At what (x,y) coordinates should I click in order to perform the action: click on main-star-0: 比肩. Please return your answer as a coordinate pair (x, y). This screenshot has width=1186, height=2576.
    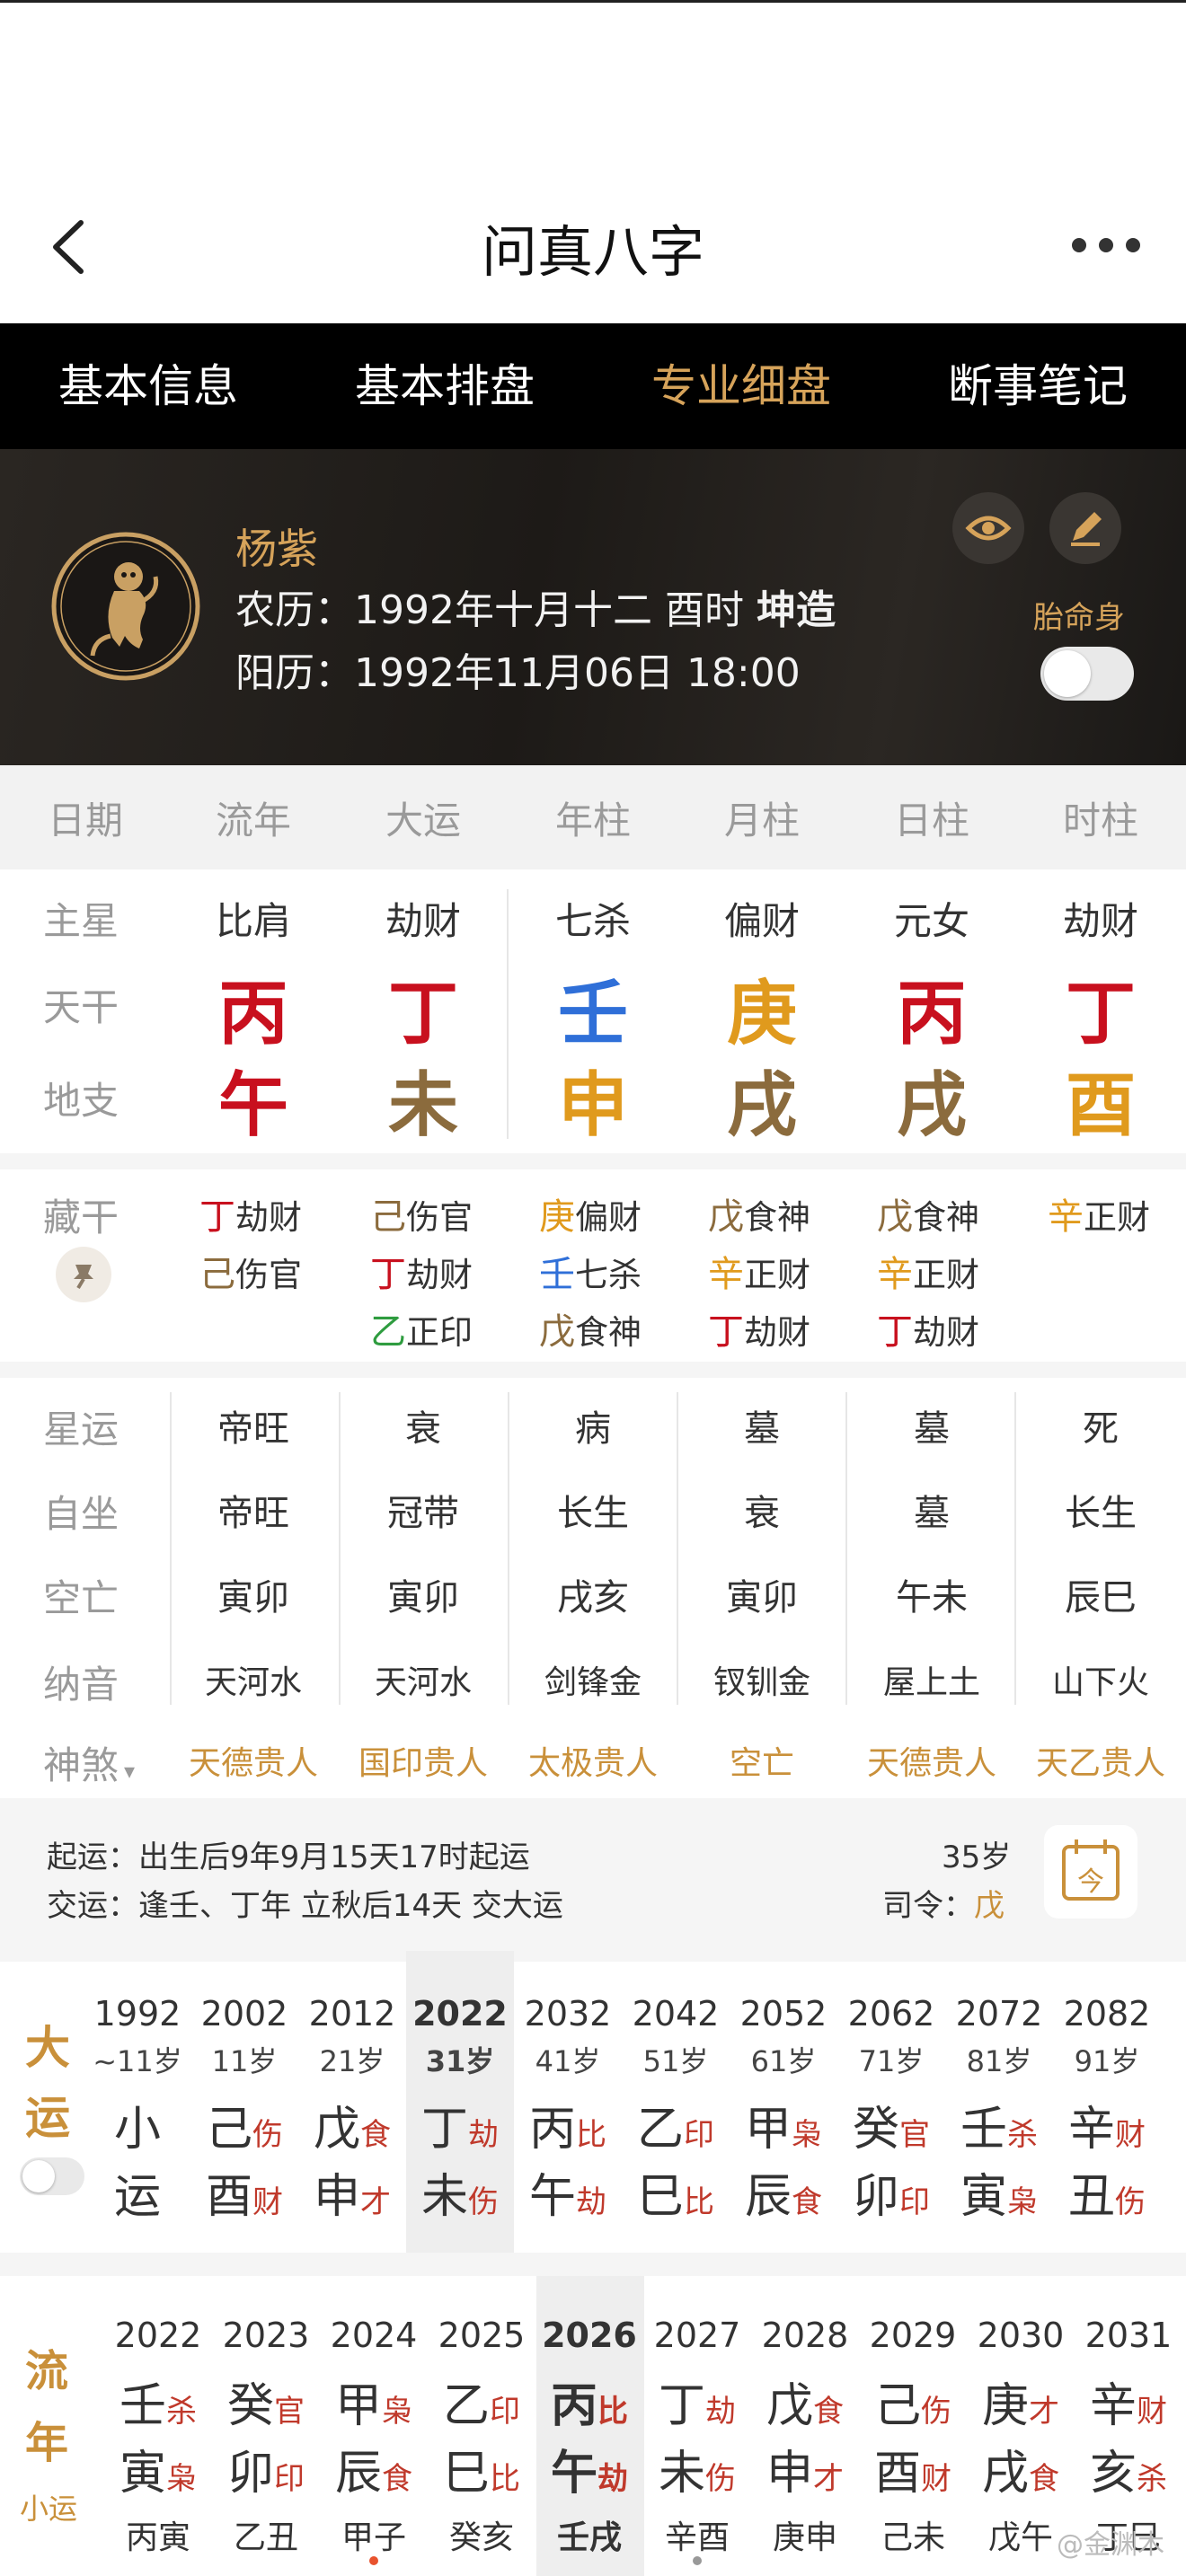
    Looking at the image, I should click on (253, 921).